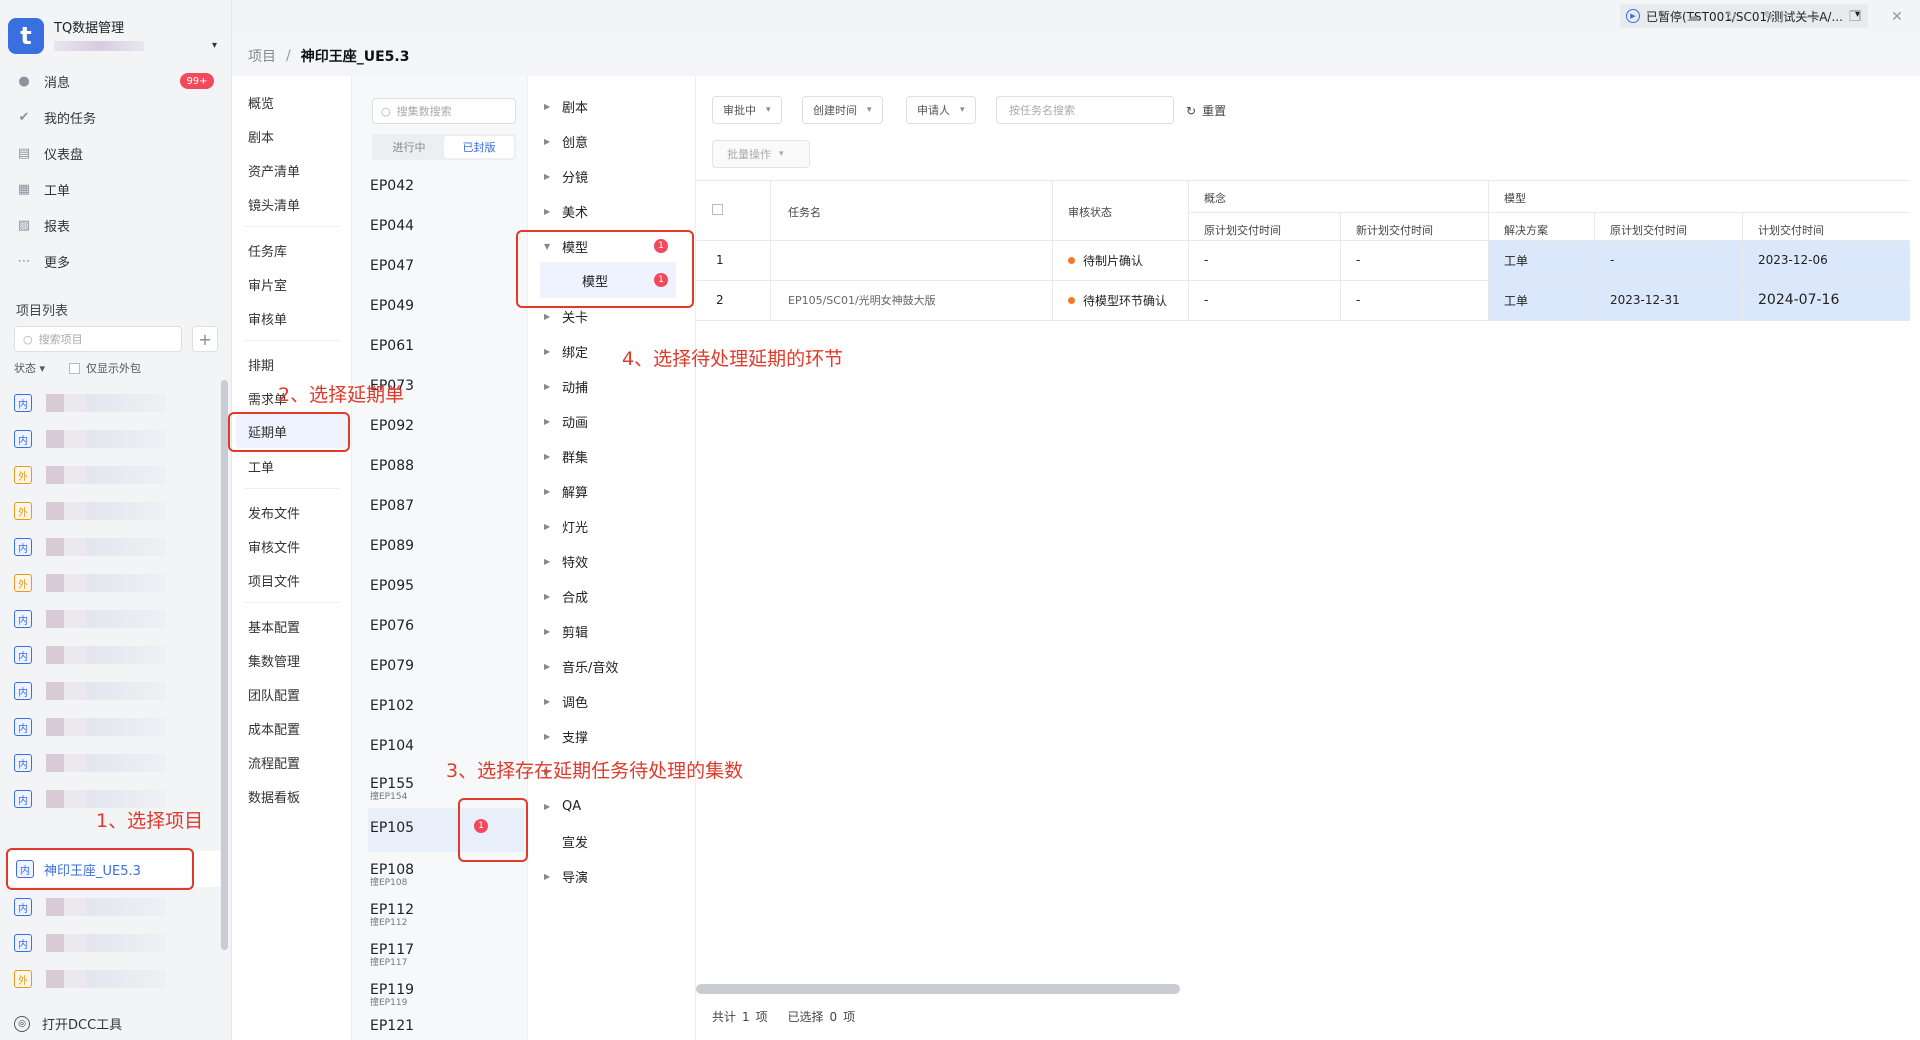  I want to click on stage-item: ▶ 剧本, so click(566, 106).